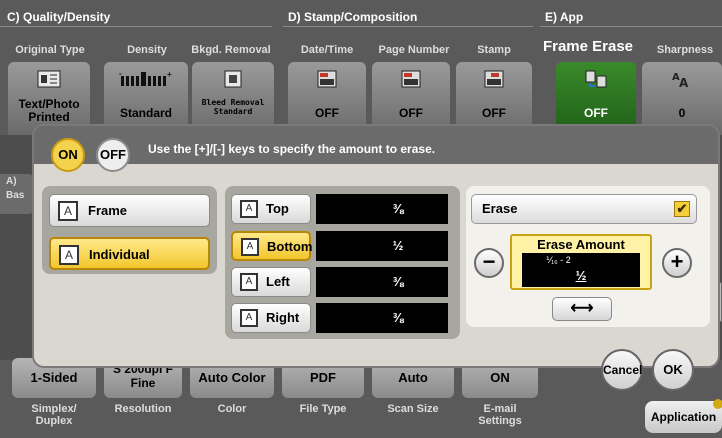 This screenshot has width=722, height=438. Describe the element at coordinates (581, 275) in the screenshot. I see `erase-amount-current: ½` at that location.